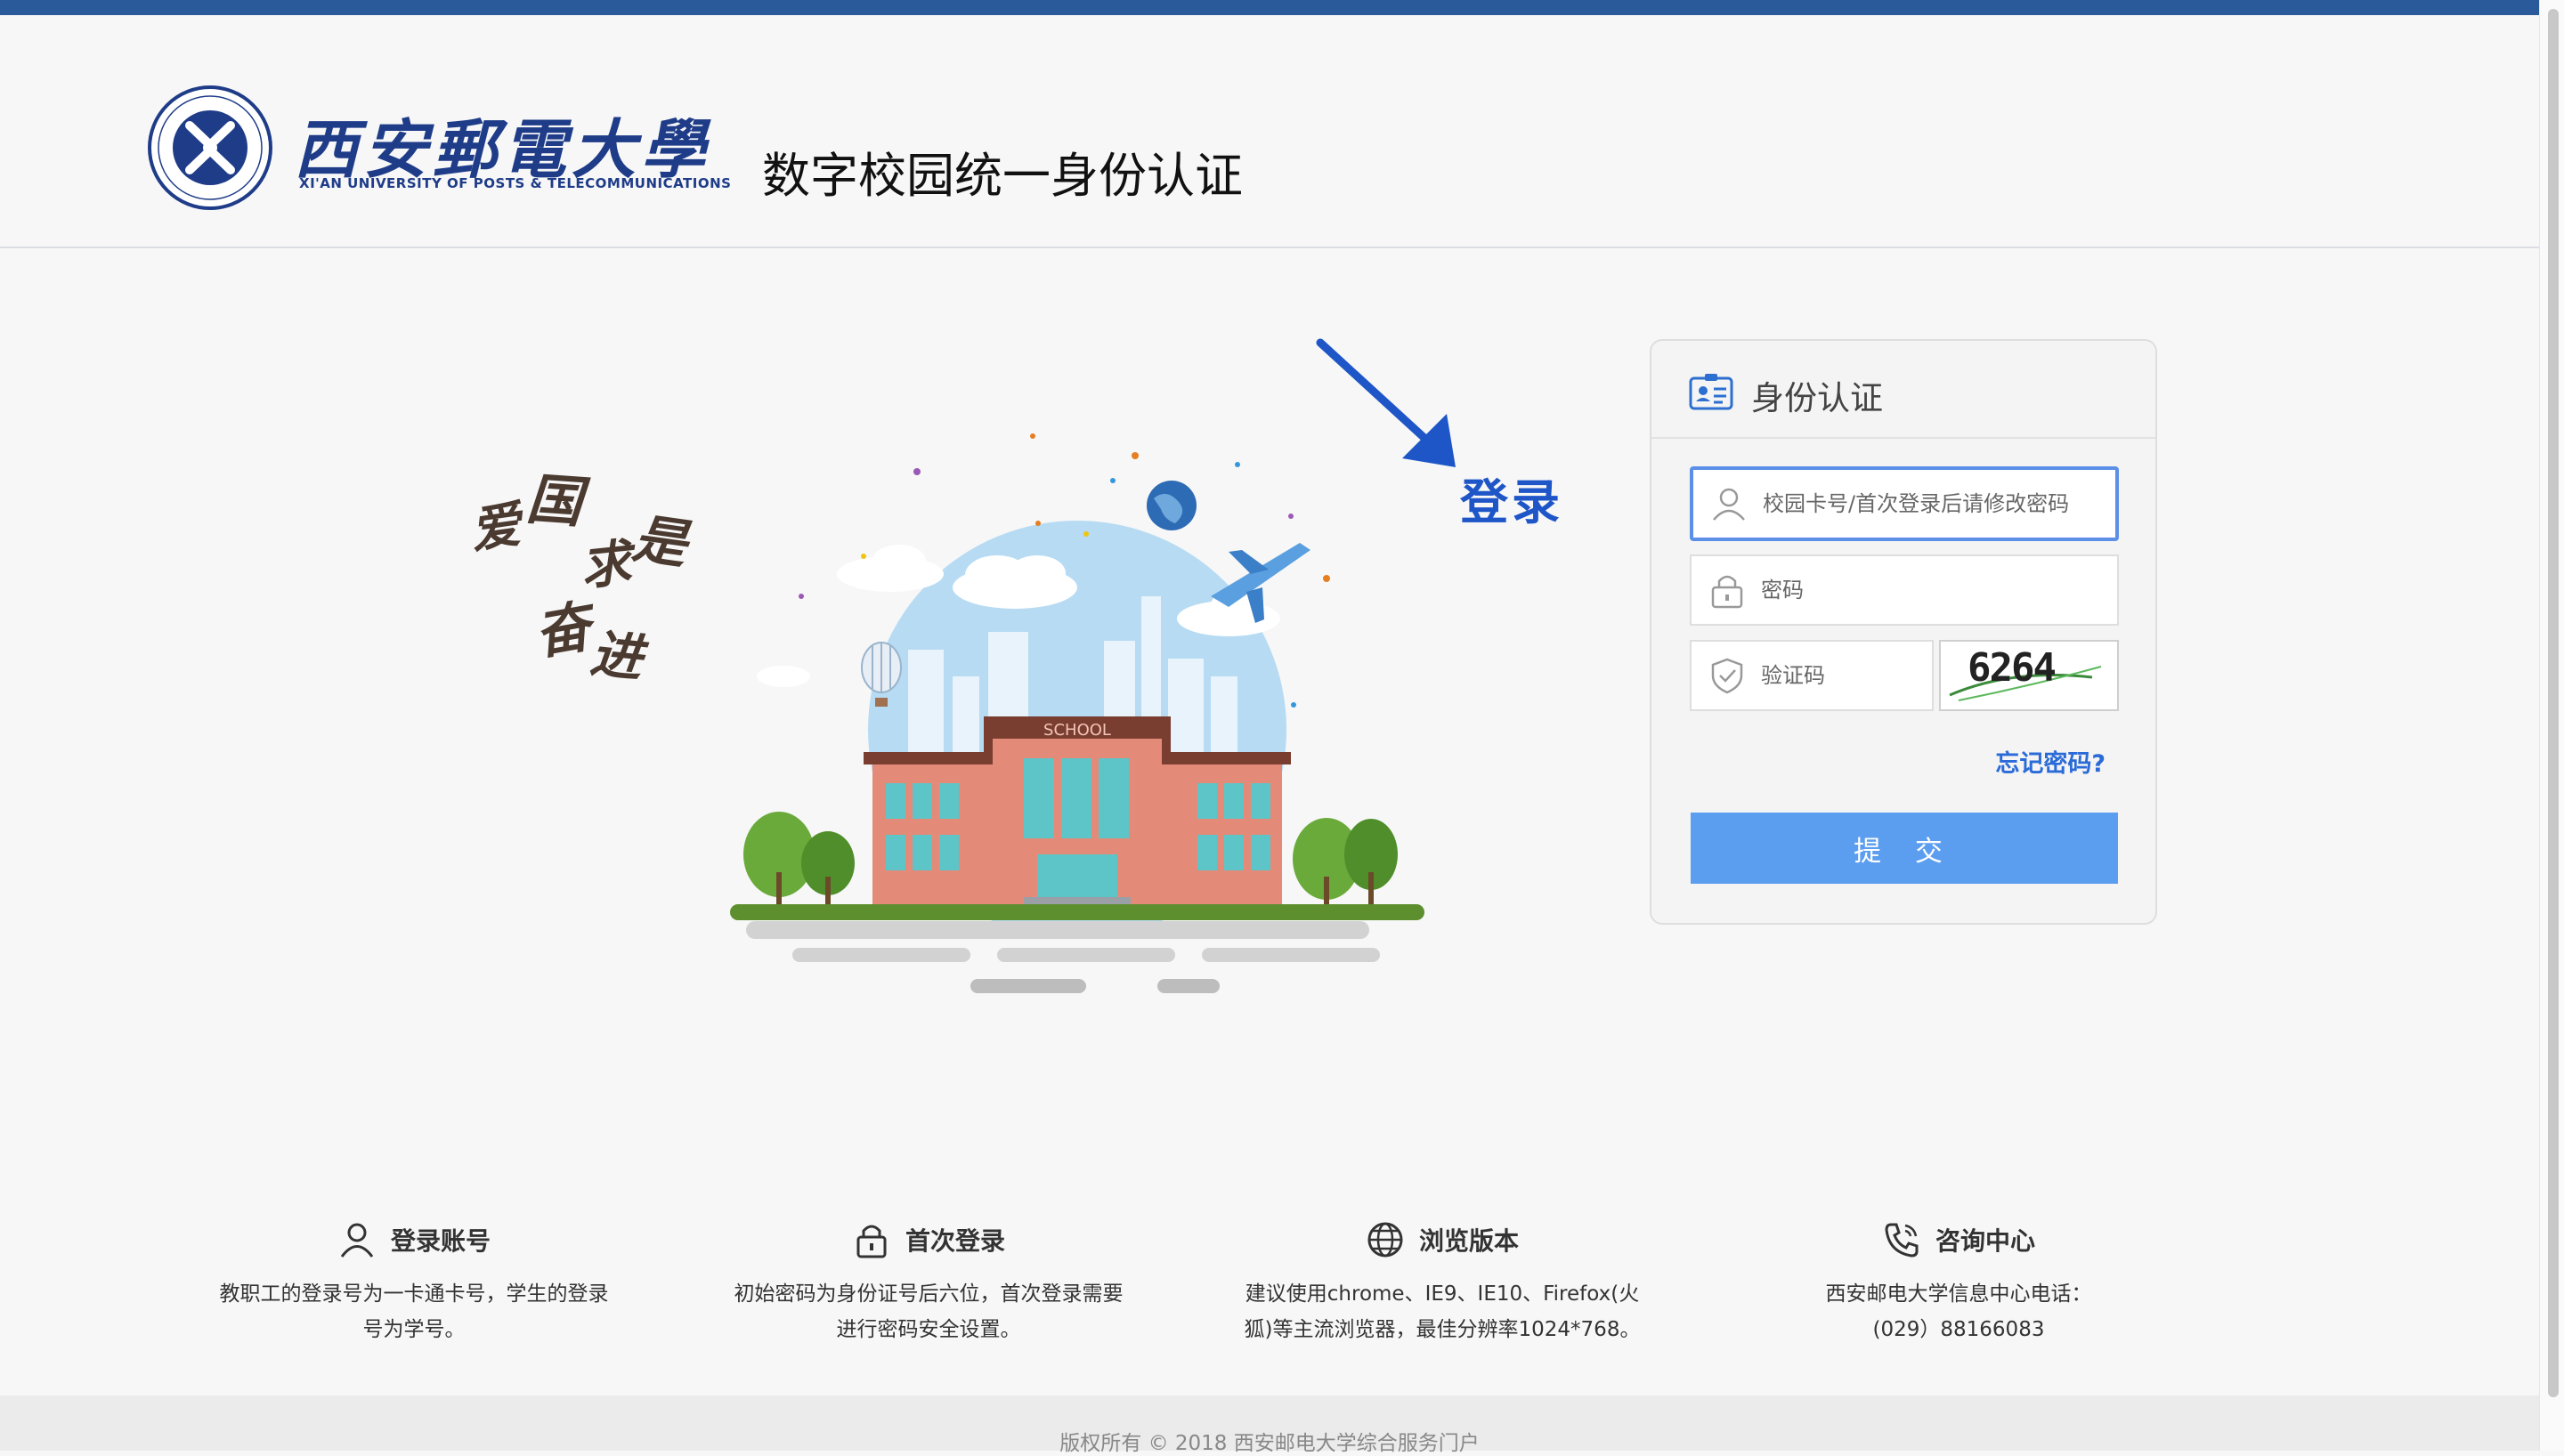 The height and width of the screenshot is (1456, 2564). Describe the element at coordinates (1442, 1294) in the screenshot. I see `info-desc-line: 建议使用chrome、IE9、IE10、Firefox(火` at that location.